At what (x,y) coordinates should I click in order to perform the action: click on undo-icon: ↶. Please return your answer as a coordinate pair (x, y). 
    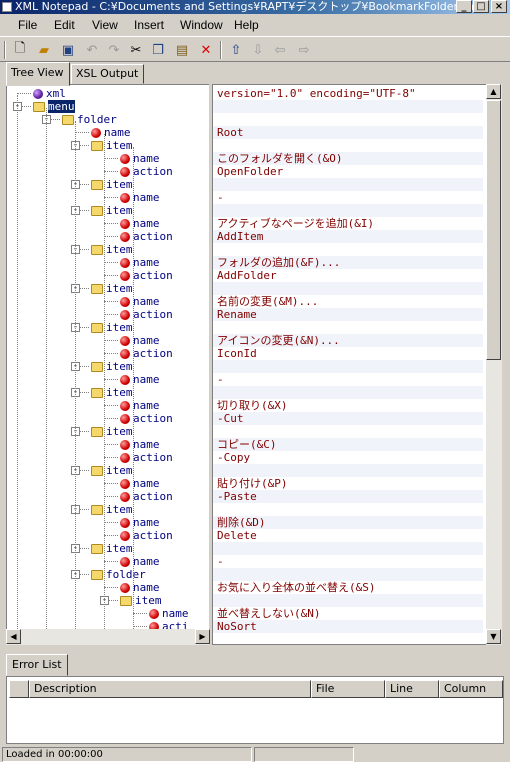
    Looking at the image, I should click on (92, 50).